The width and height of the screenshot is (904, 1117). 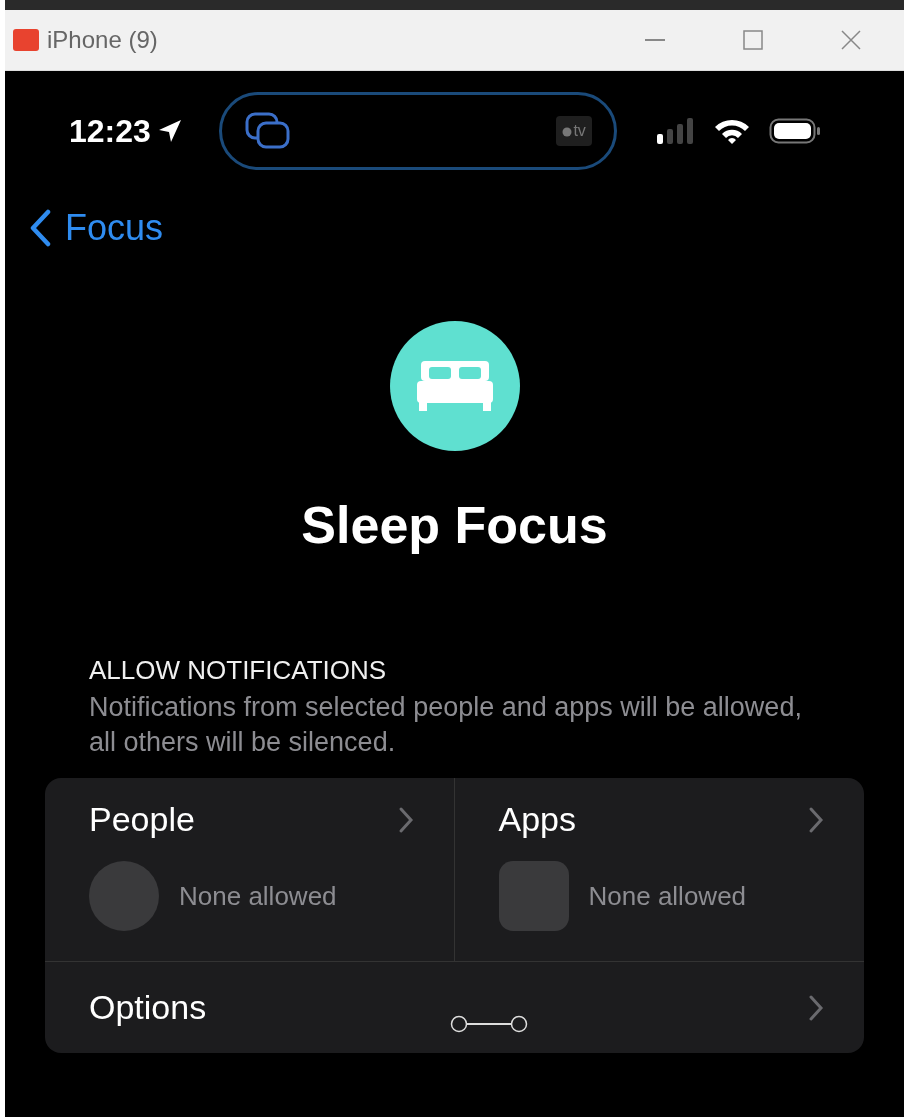 I want to click on battery-icon, so click(x=794, y=131).